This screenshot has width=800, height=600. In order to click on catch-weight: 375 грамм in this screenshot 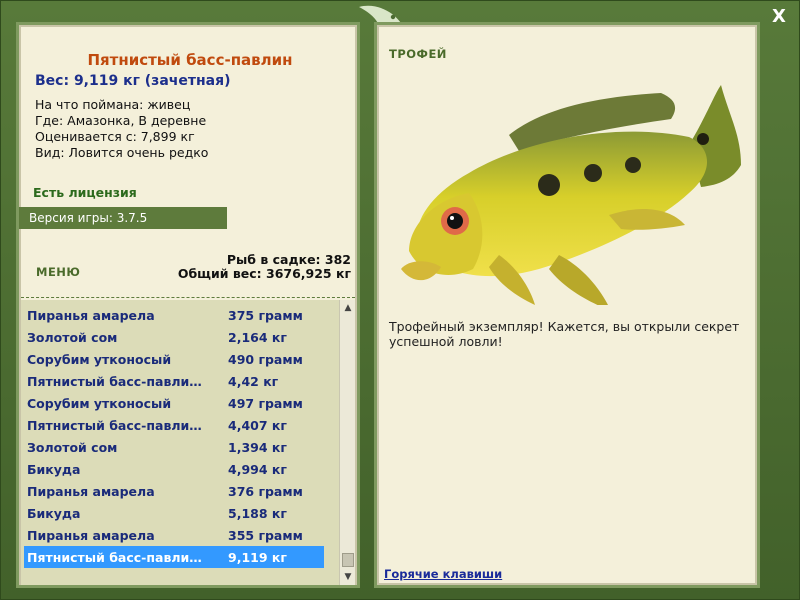, I will do `click(265, 315)`.